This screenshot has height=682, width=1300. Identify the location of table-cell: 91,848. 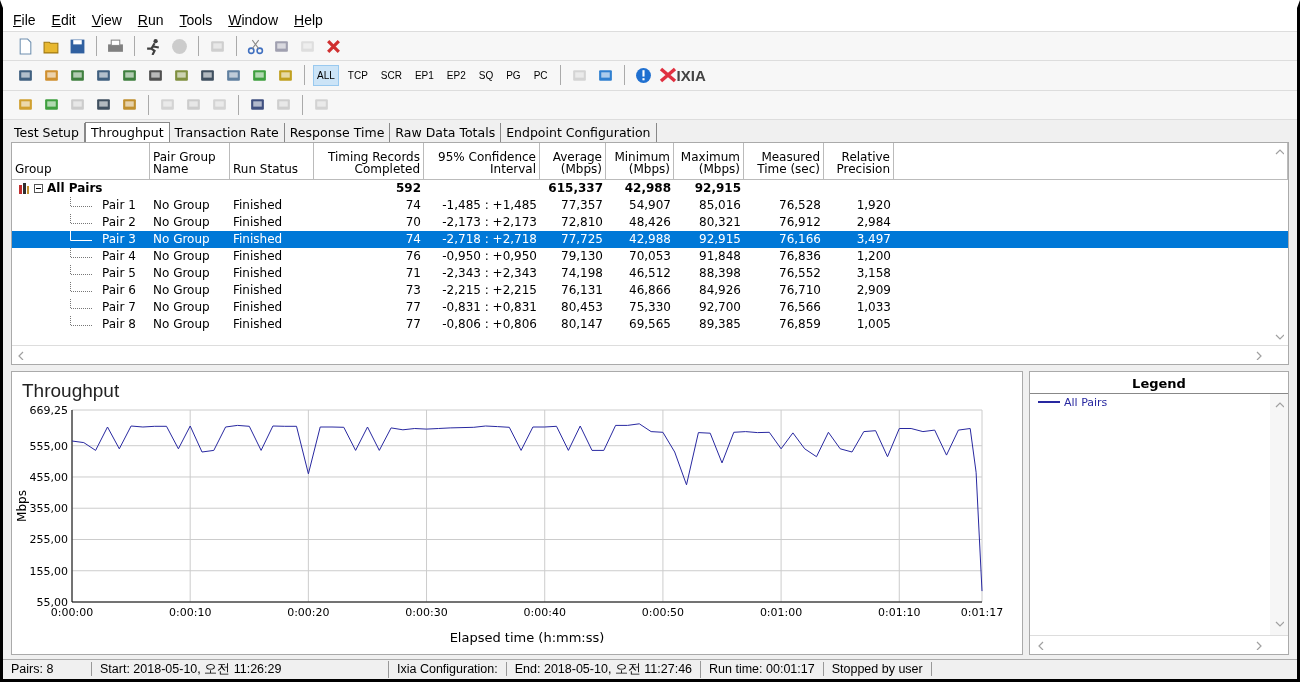
(720, 255).